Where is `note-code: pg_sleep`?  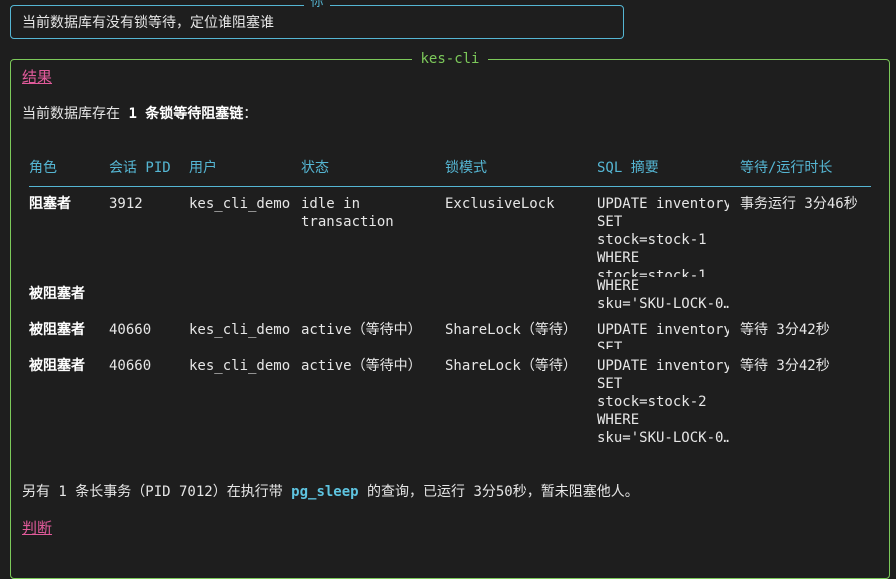 note-code: pg_sleep is located at coordinates (325, 492).